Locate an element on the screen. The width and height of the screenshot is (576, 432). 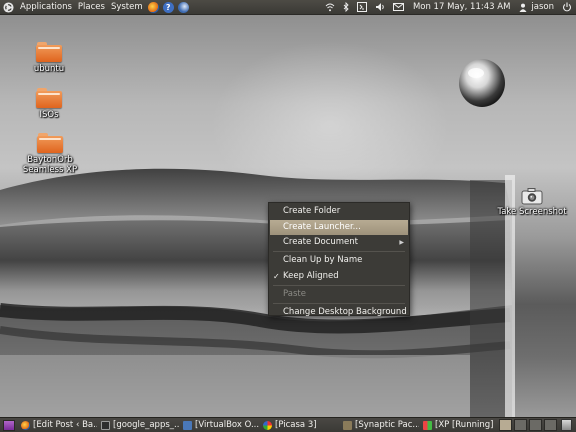
desktop-icon-isos: ISOs is located at coordinates (49, 104).